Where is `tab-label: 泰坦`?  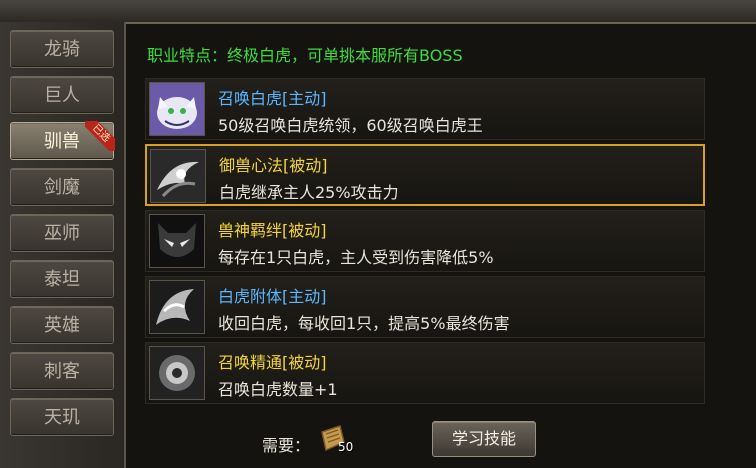 tab-label: 泰坦 is located at coordinates (62, 279).